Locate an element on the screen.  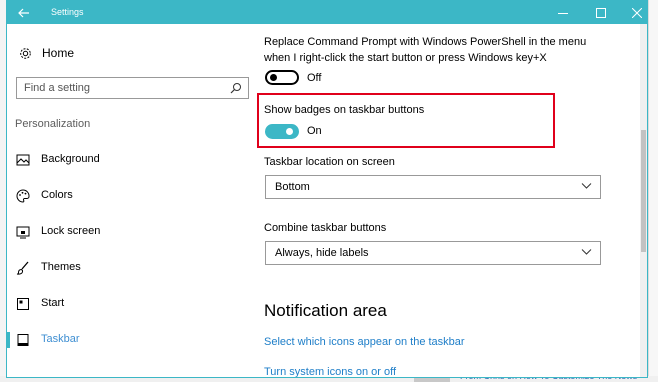
sidebar-item-label: Background is located at coordinates (70, 159).